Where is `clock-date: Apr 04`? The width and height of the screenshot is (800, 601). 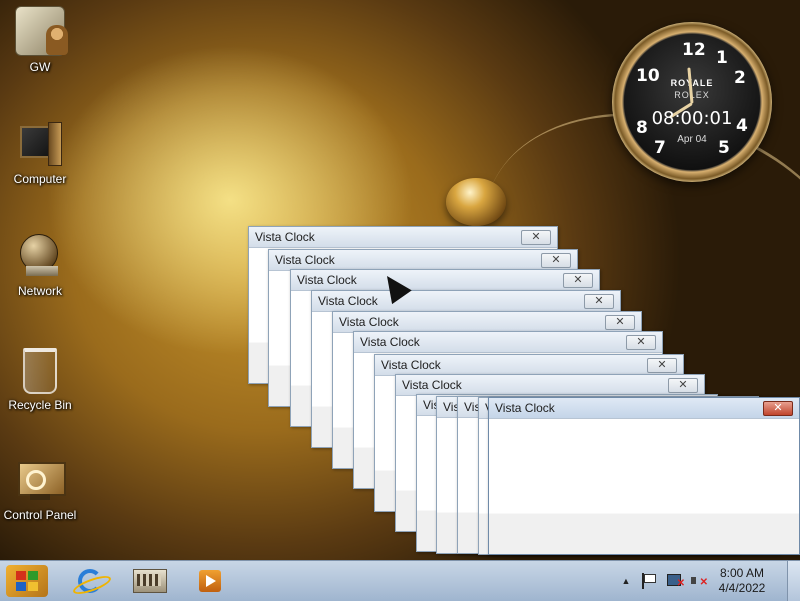
clock-date: Apr 04 is located at coordinates (692, 139).